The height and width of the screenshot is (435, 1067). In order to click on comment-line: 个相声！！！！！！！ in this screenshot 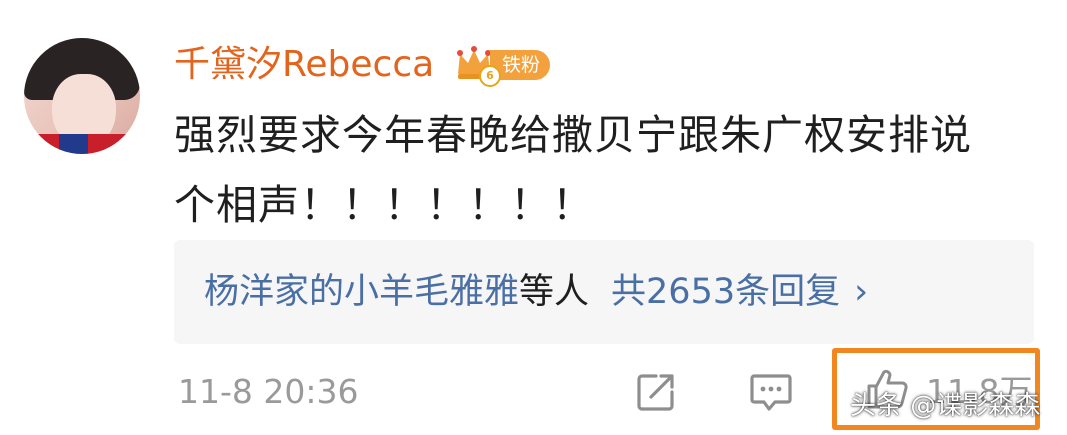, I will do `click(384, 205)`.